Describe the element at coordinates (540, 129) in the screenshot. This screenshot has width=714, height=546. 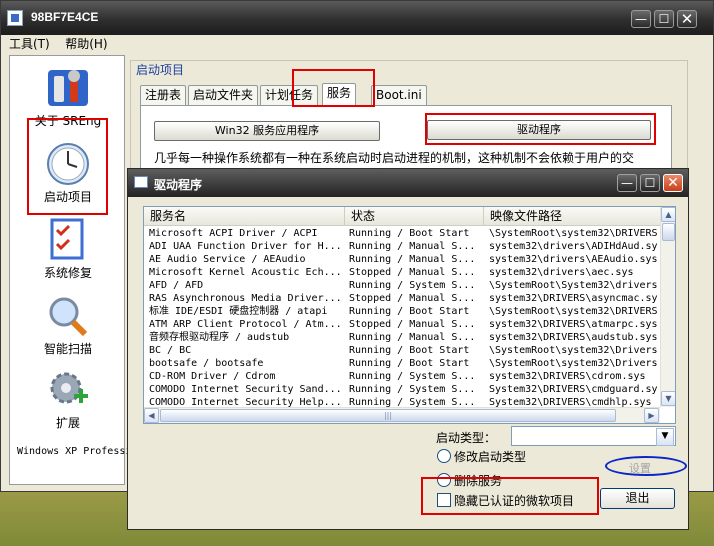
I see `annotation-box-drivers-button` at that location.